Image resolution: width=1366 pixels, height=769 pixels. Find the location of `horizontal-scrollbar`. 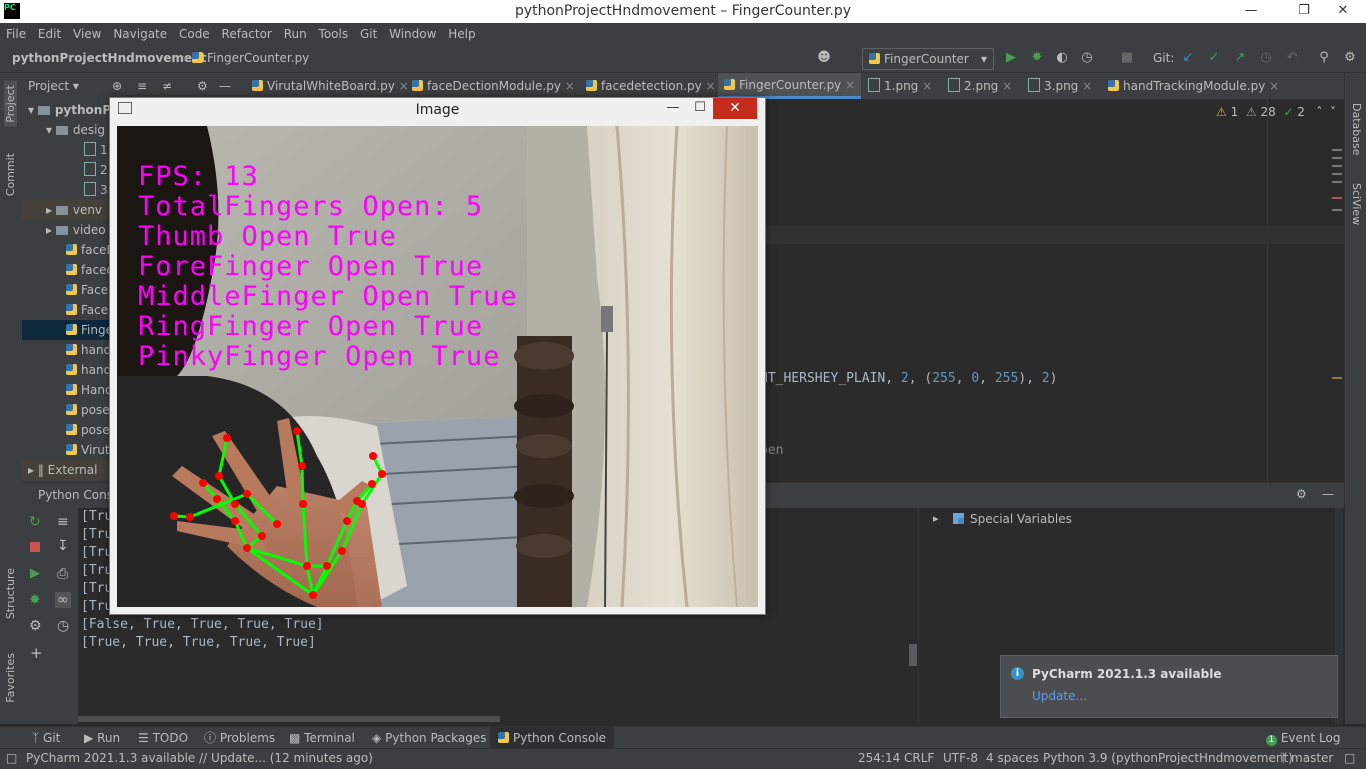

horizontal-scrollbar is located at coordinates (289, 719).